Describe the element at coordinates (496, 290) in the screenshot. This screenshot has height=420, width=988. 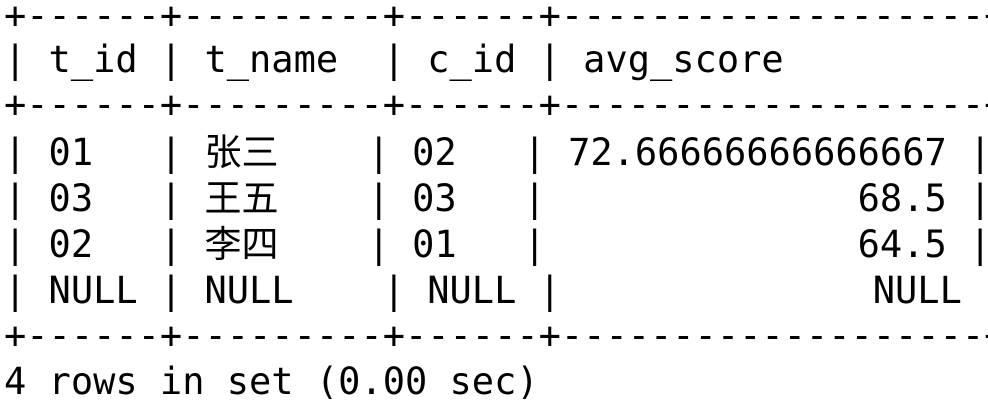
I see `table-row: | NULL | NULL | NULL | NULL |` at that location.